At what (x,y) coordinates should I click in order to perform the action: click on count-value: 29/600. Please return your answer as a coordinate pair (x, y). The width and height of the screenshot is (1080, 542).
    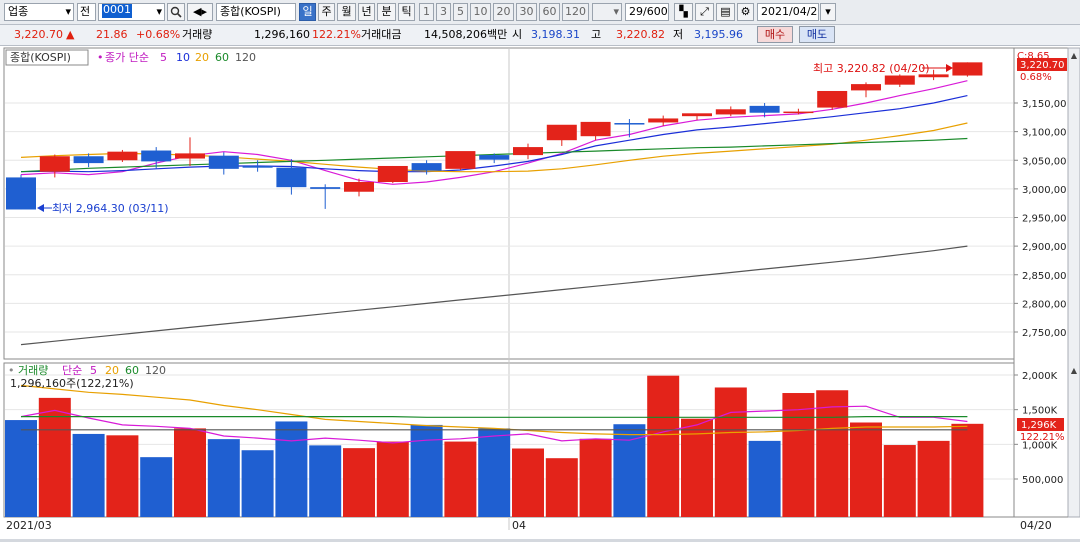
    Looking at the image, I should click on (648, 11).